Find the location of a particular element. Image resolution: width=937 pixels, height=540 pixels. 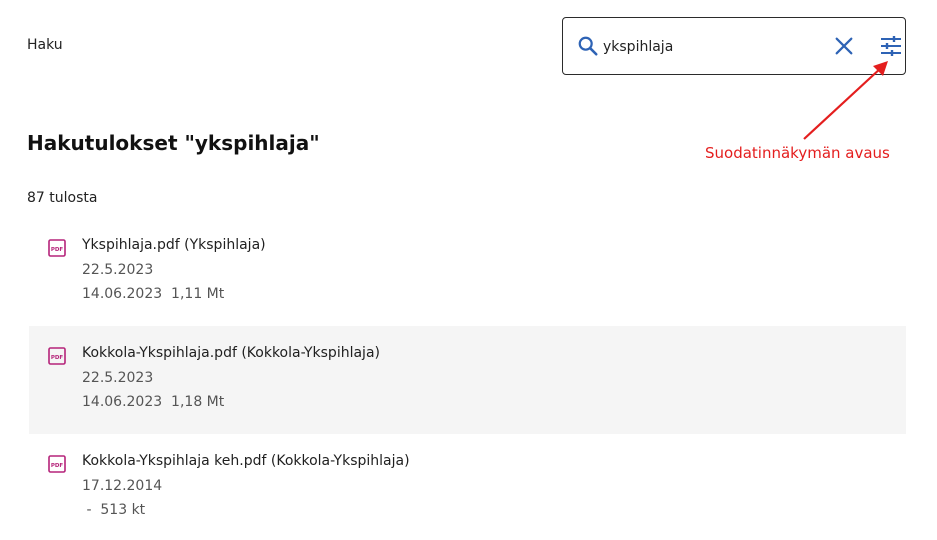

results-count: 87 tulosta is located at coordinates (62, 198).